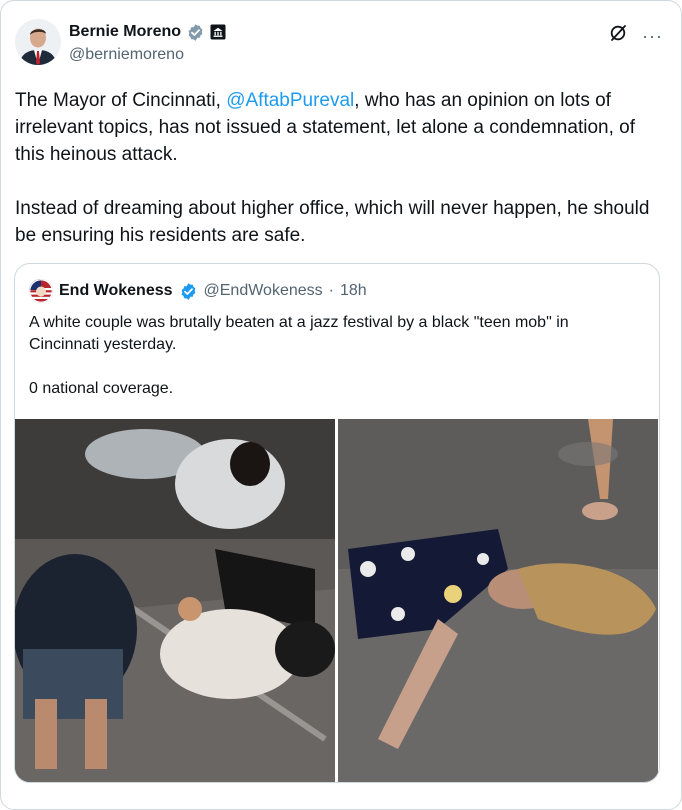 This screenshot has width=682, height=810. I want to click on tweet-text-part: The Mayor of Cincinnati,, so click(121, 100).